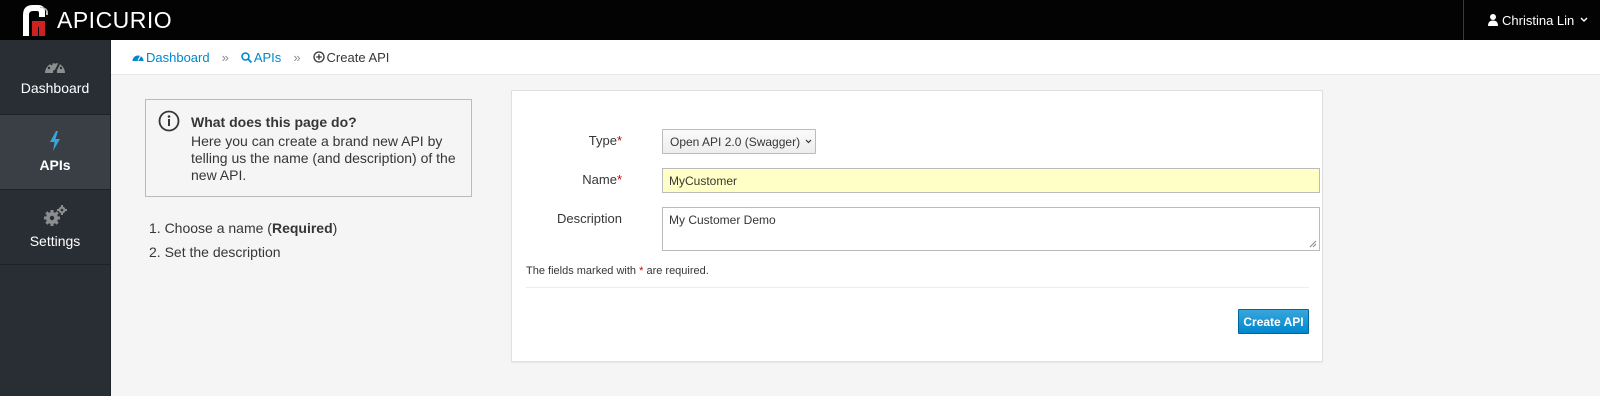  What do you see at coordinates (55, 77) in the screenshot?
I see `sidebar-item-dashboard: Dashboard` at bounding box center [55, 77].